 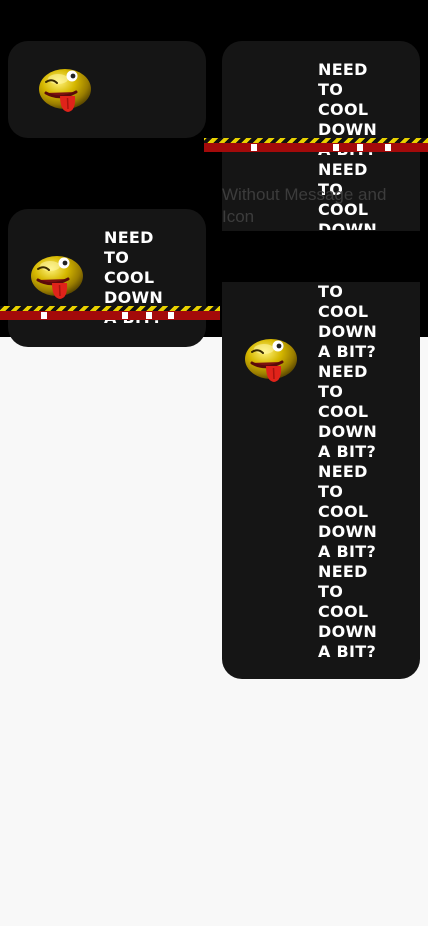 I want to click on card-short-message: NEED TO COOL DOWN A BIT?, so click(x=107, y=278).